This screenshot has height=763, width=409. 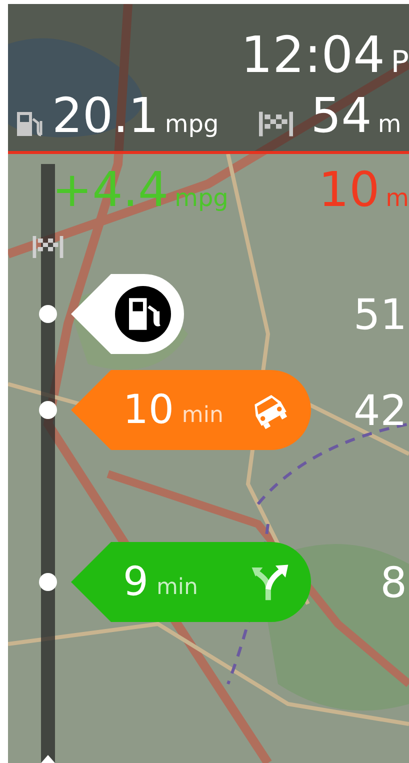 I want to click on distance-label: 8, so click(x=394, y=582).